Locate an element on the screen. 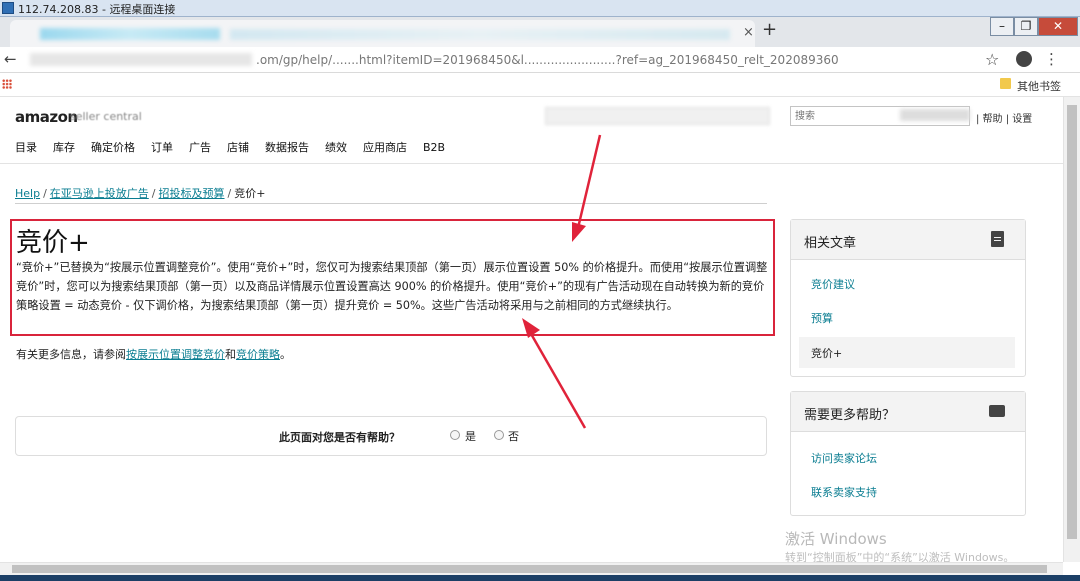 The image size is (1080, 581). more-suffix: 。 is located at coordinates (285, 354).